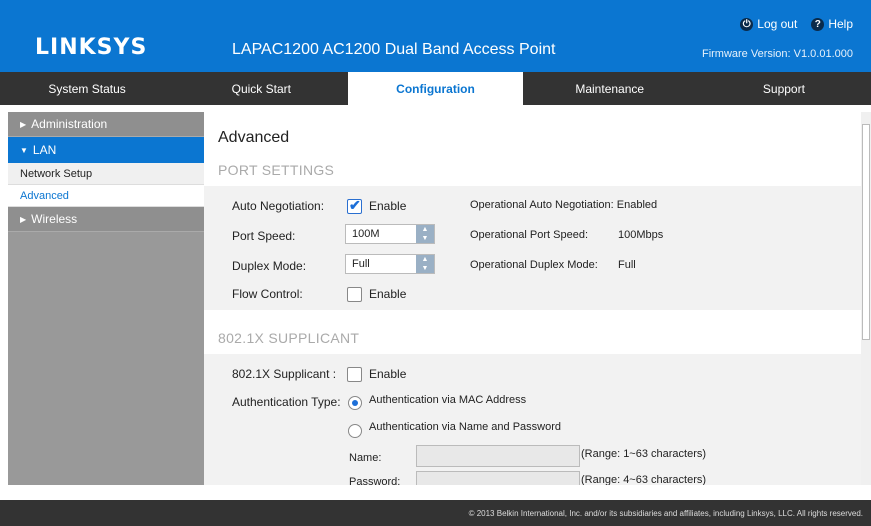 The image size is (871, 526). What do you see at coordinates (267, 294) in the screenshot?
I see `flow-control-label: Flow Control:` at bounding box center [267, 294].